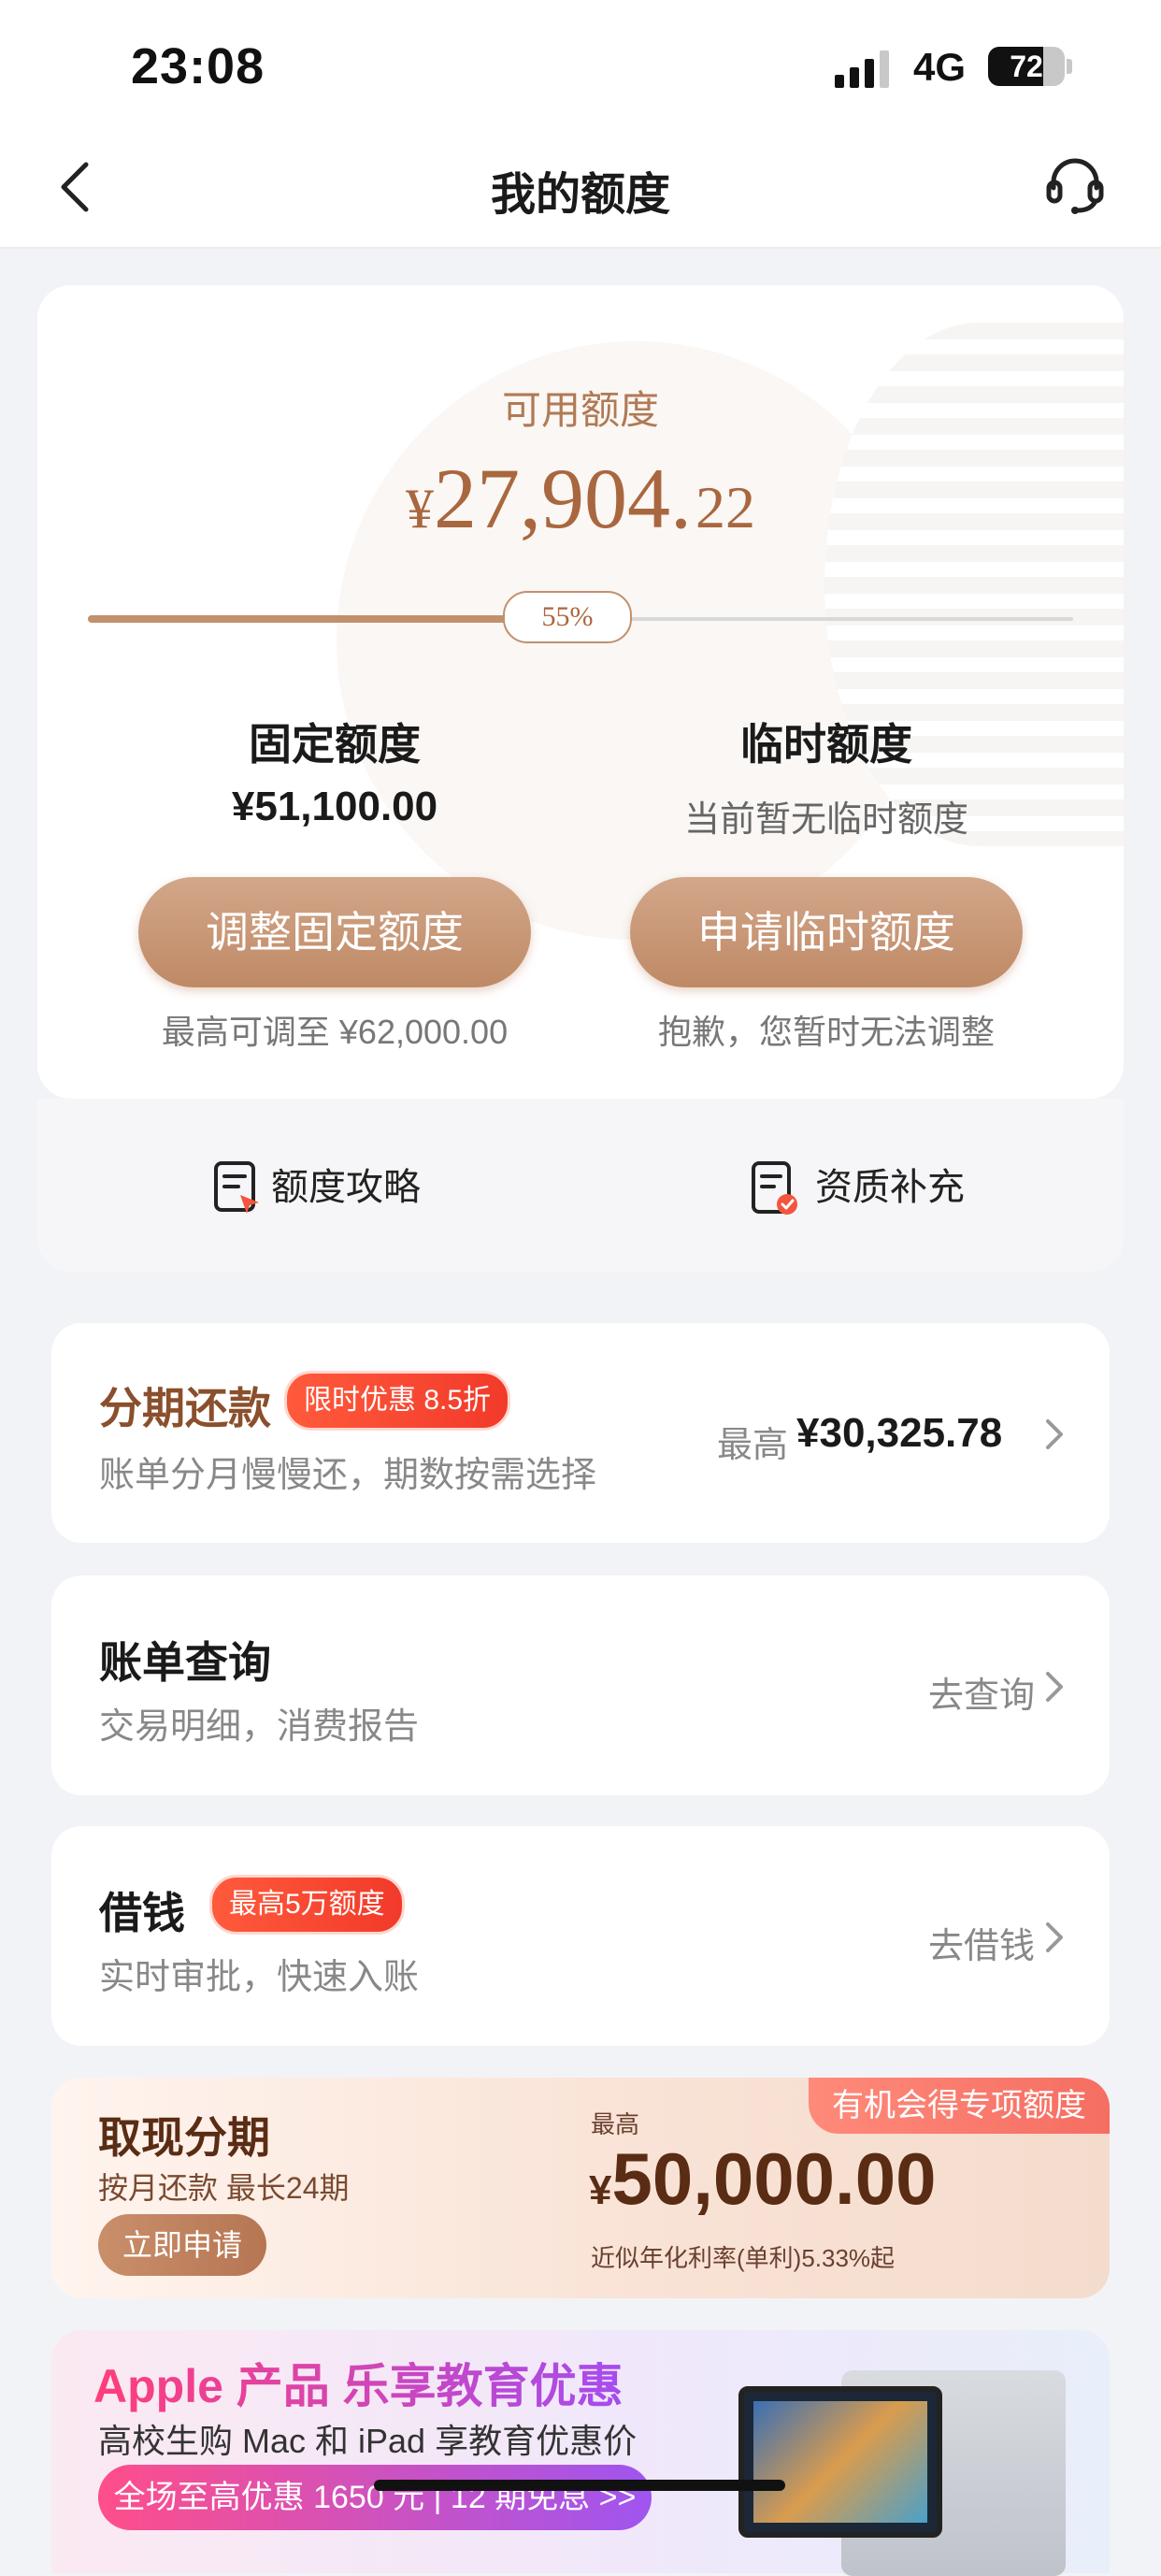 This screenshot has width=1161, height=2576. I want to click on usage-fill, so click(303, 619).